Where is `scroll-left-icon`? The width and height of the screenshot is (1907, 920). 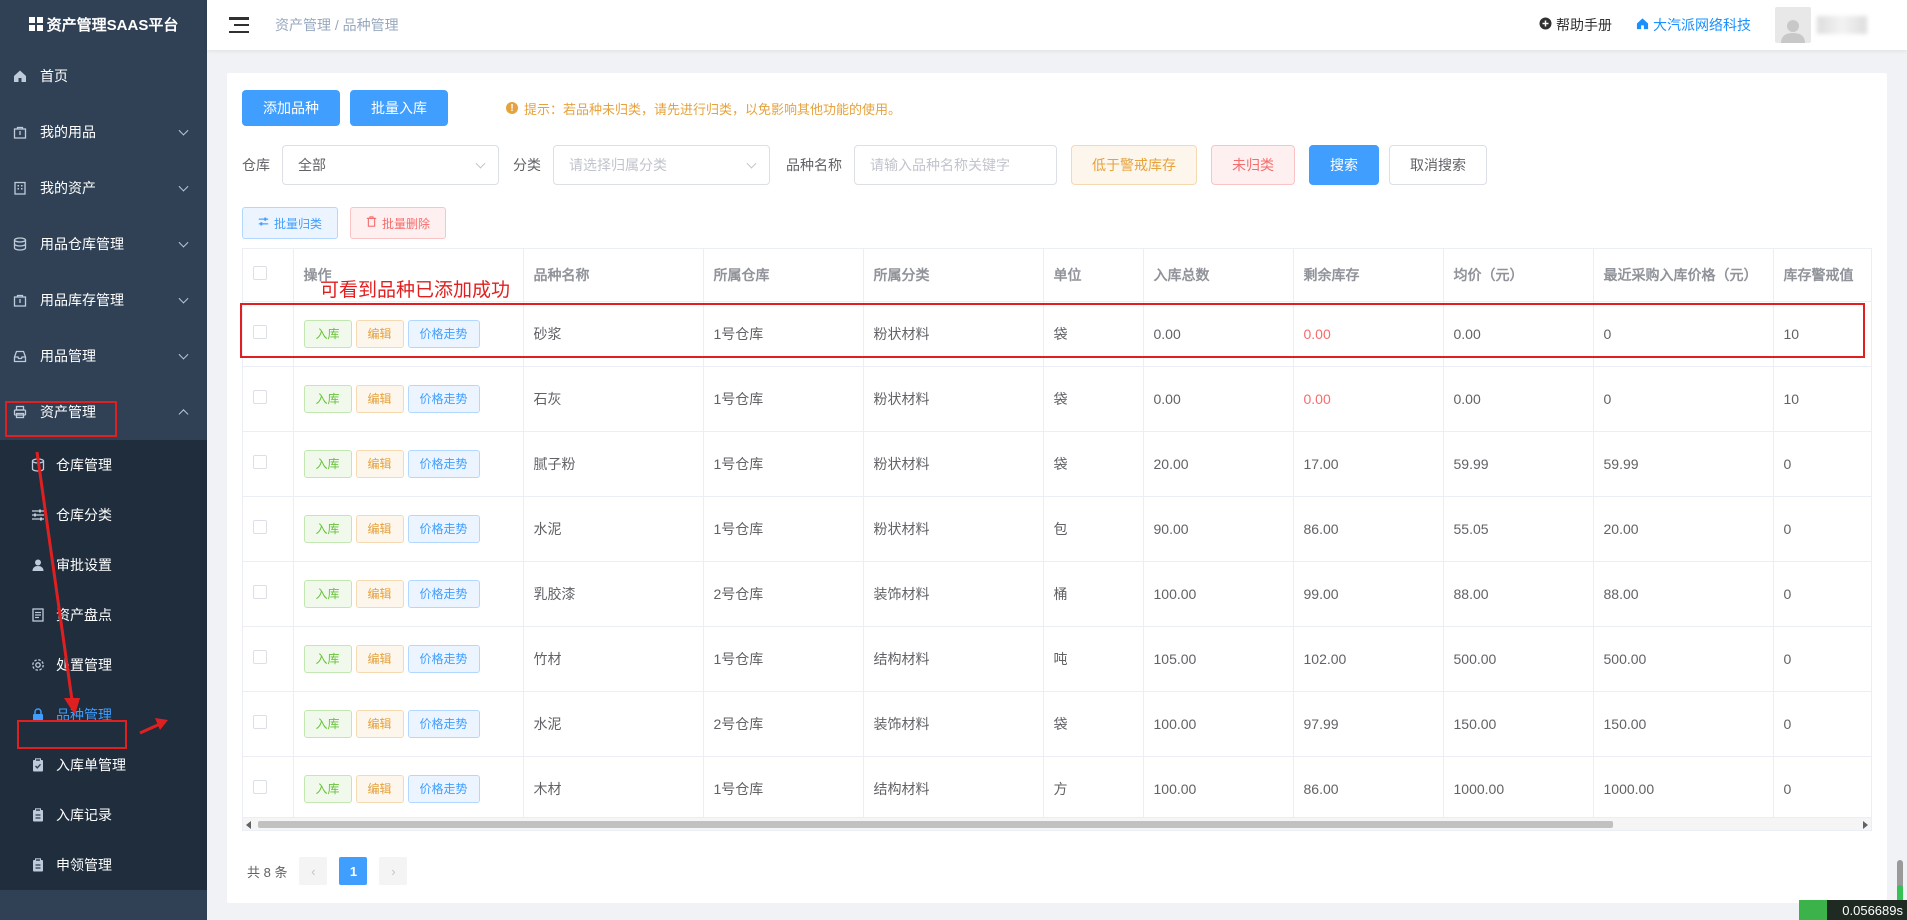
scroll-left-icon is located at coordinates (248, 825).